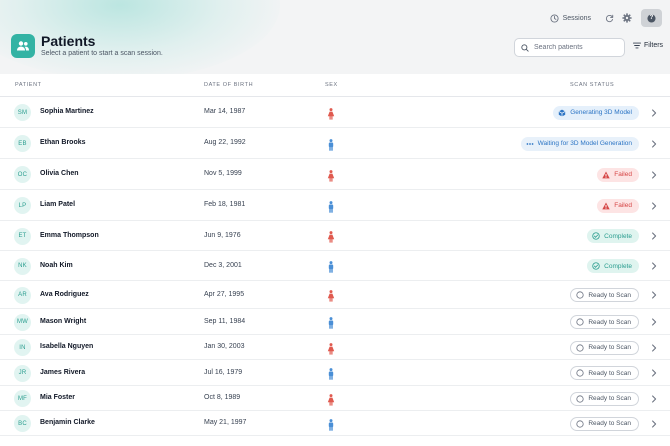 This screenshot has height=446, width=670. Describe the element at coordinates (22, 174) in the screenshot. I see `avatar: OC` at that location.